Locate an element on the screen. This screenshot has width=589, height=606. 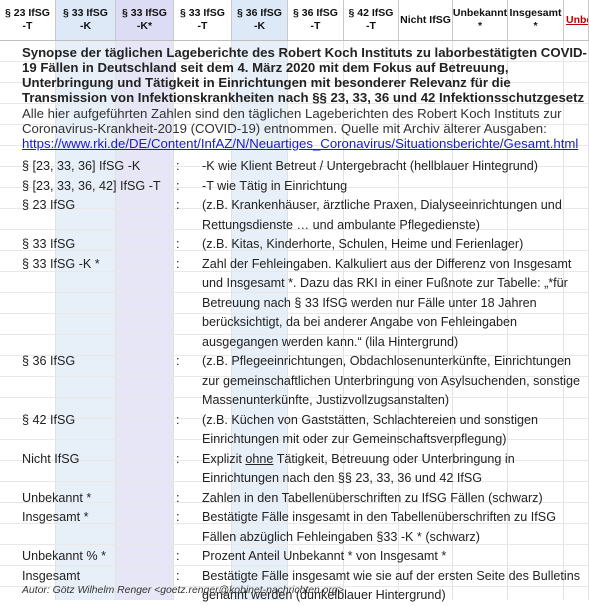
legend-key: § 33 IfSG -K * is located at coordinates (61, 263).